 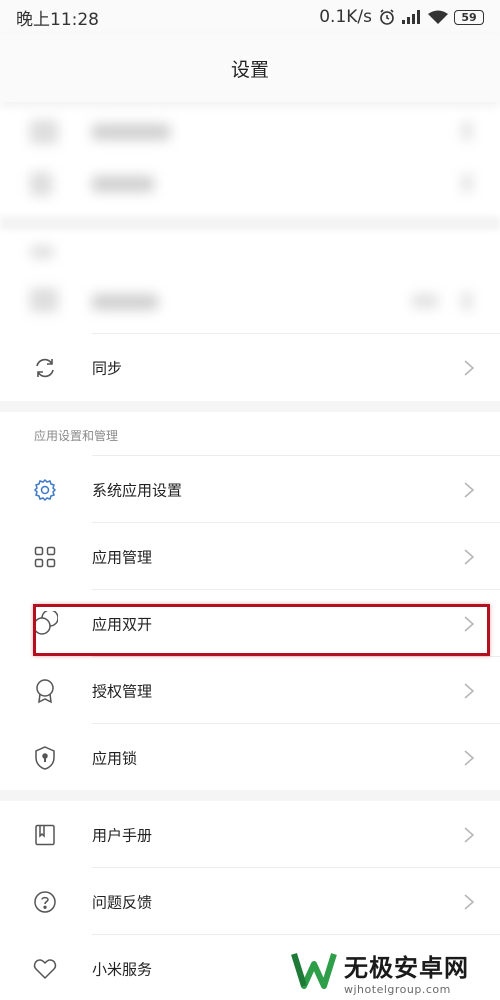 What do you see at coordinates (406, 968) in the screenshot?
I see `watermark-title: 无极安卓网` at bounding box center [406, 968].